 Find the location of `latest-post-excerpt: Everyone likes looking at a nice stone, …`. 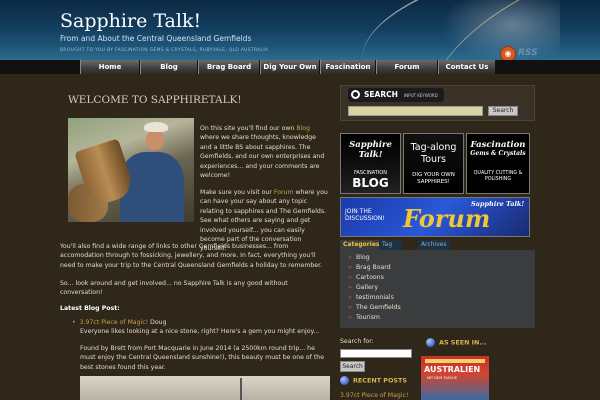

latest-post-excerpt: Everyone likes looking at a nice stone, … is located at coordinates (200, 332).